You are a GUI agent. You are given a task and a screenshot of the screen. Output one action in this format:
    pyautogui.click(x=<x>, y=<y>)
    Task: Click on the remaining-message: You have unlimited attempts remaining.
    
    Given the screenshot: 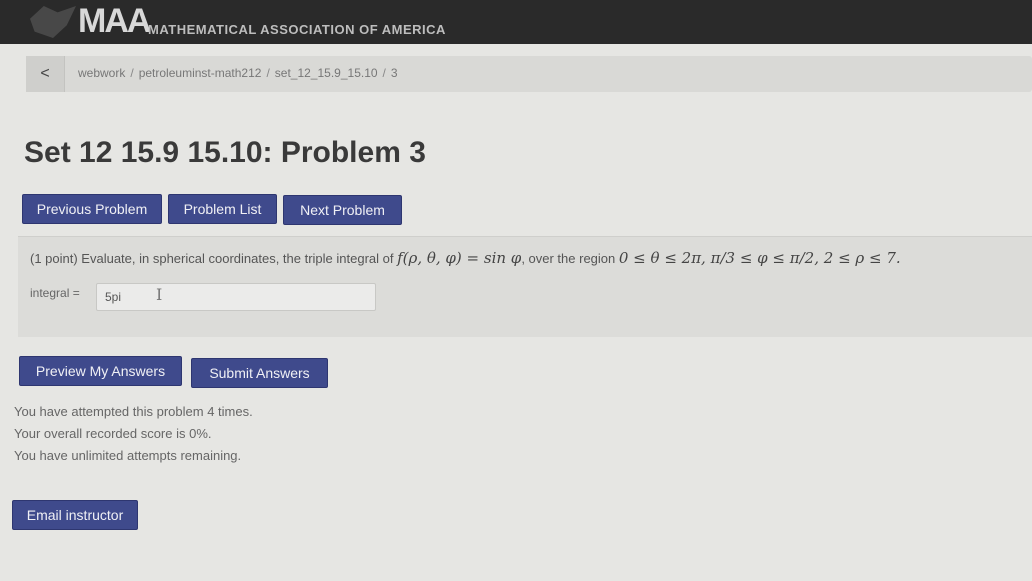 What is the action you would take?
    pyautogui.click(x=128, y=455)
    